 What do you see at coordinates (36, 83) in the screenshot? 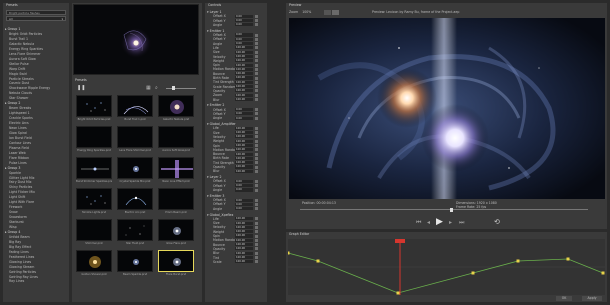
I see `preset-list-item: Cosmic Dust` at bounding box center [36, 83].